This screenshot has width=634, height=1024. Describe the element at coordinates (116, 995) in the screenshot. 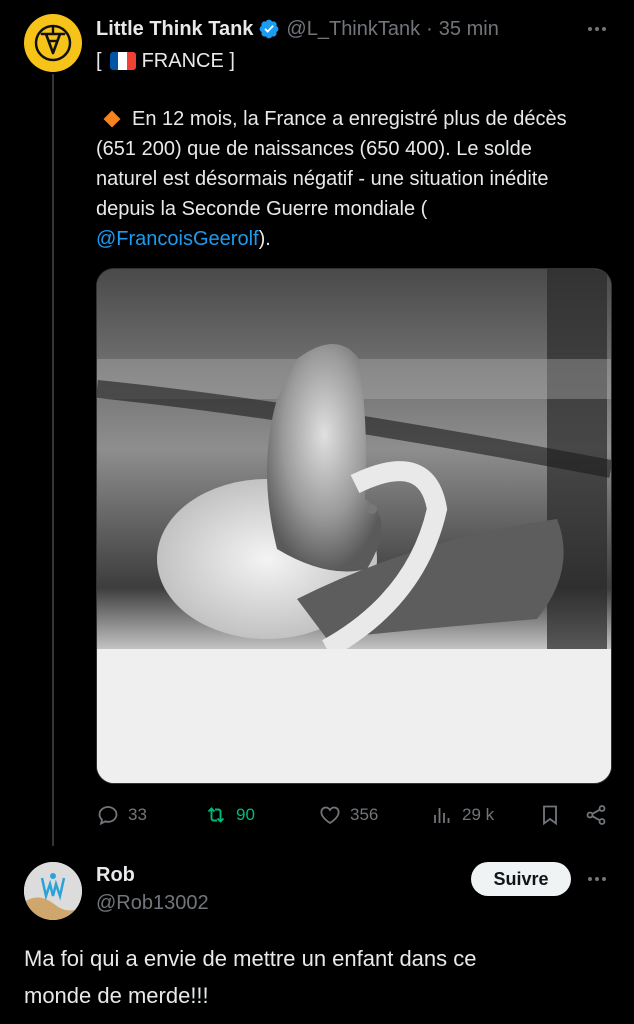

I see `reply-text-line-2: monde de merde!!!` at that location.